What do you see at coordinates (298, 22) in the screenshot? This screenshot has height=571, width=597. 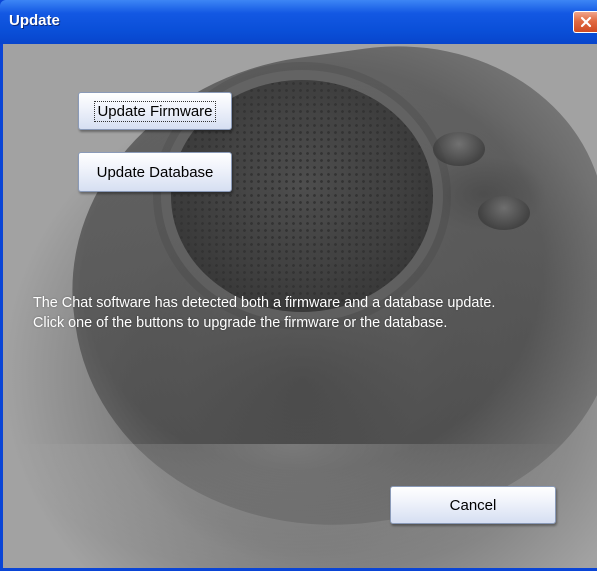 I see `title-bar: Update` at bounding box center [298, 22].